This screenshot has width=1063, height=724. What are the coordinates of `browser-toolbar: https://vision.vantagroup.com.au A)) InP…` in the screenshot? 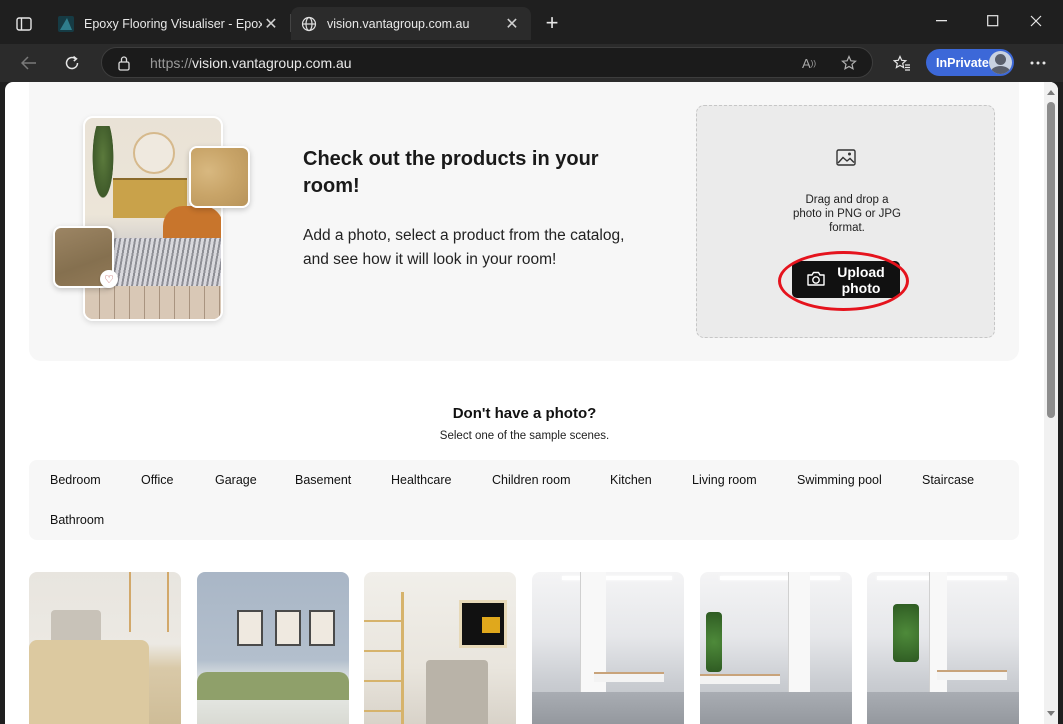 It's located at (531, 63).